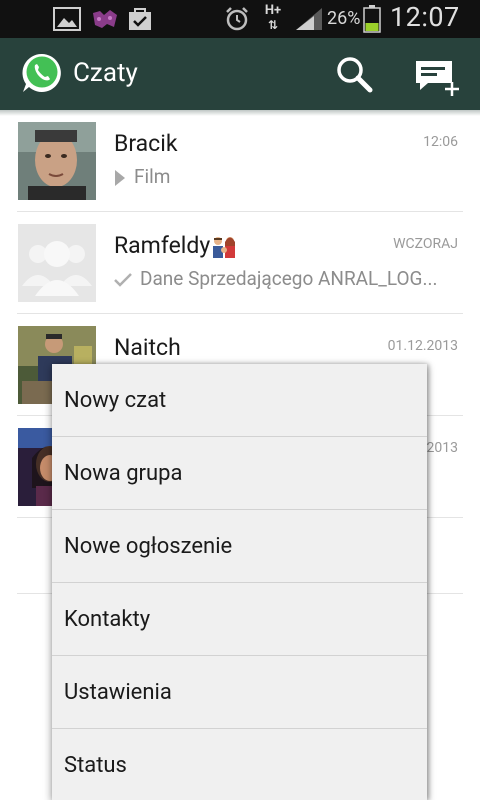 This screenshot has width=480, height=800. What do you see at coordinates (239, 546) in the screenshot?
I see `menu-item-new-broadcast: Nowe ogłoszenie` at bounding box center [239, 546].